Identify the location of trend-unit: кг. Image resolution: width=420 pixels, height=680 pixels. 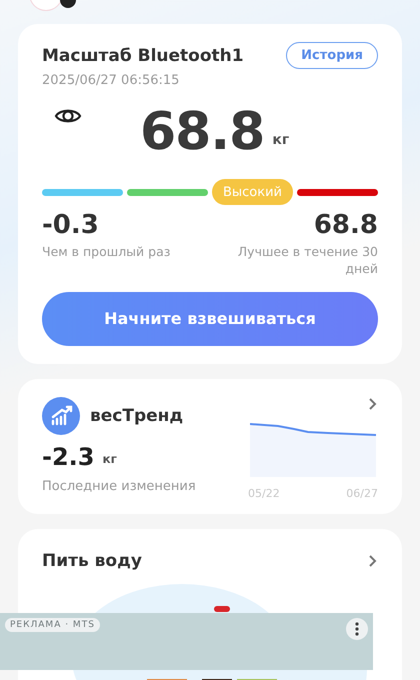
(109, 459).